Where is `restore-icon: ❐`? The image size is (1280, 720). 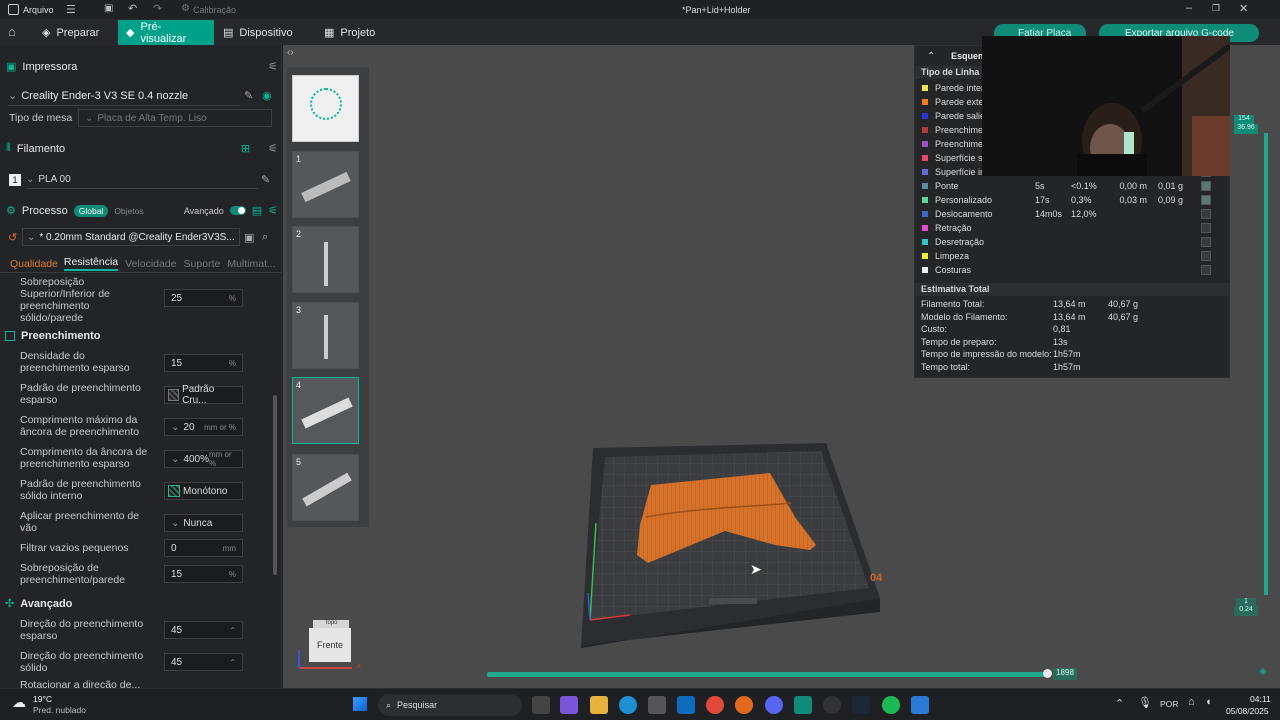 restore-icon: ❐ is located at coordinates (1216, 8).